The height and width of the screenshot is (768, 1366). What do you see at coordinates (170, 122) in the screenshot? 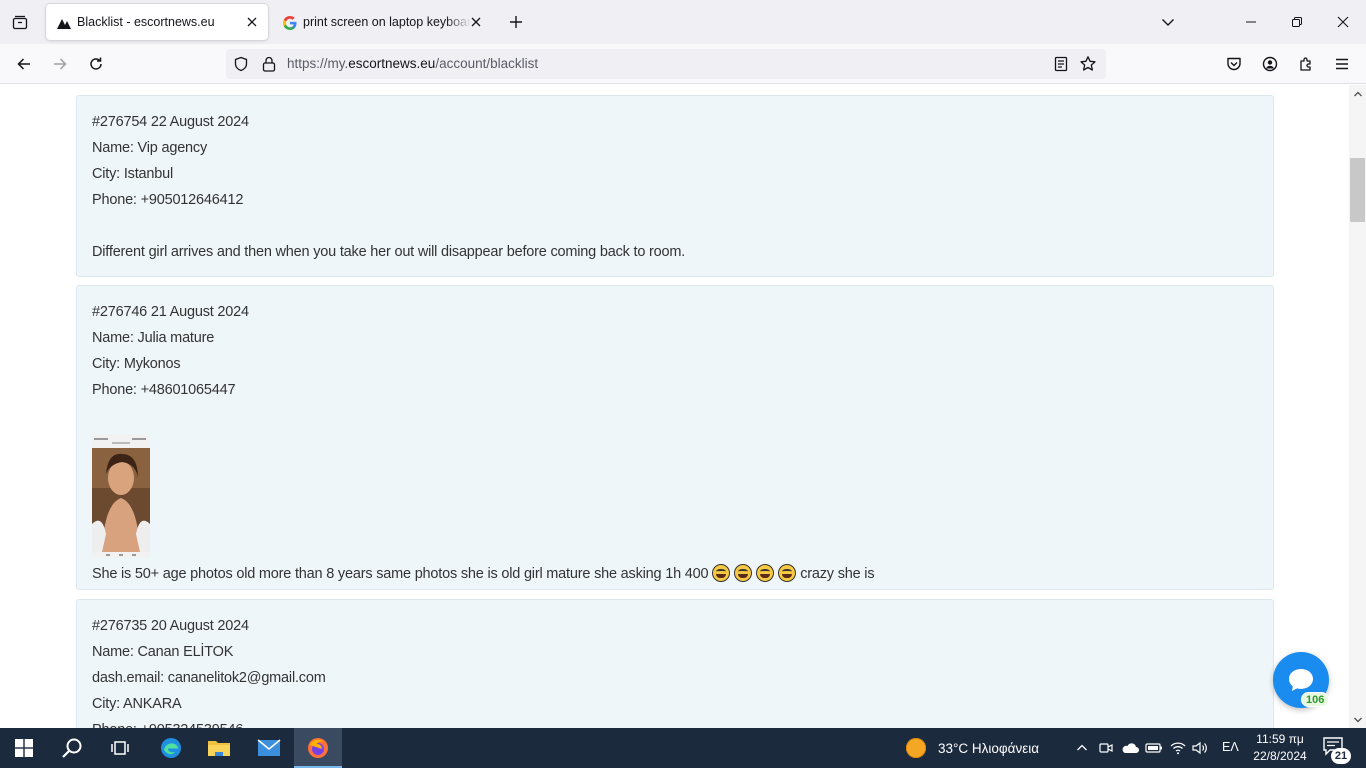
I see `entry-header: #276754 22 August 2024` at bounding box center [170, 122].